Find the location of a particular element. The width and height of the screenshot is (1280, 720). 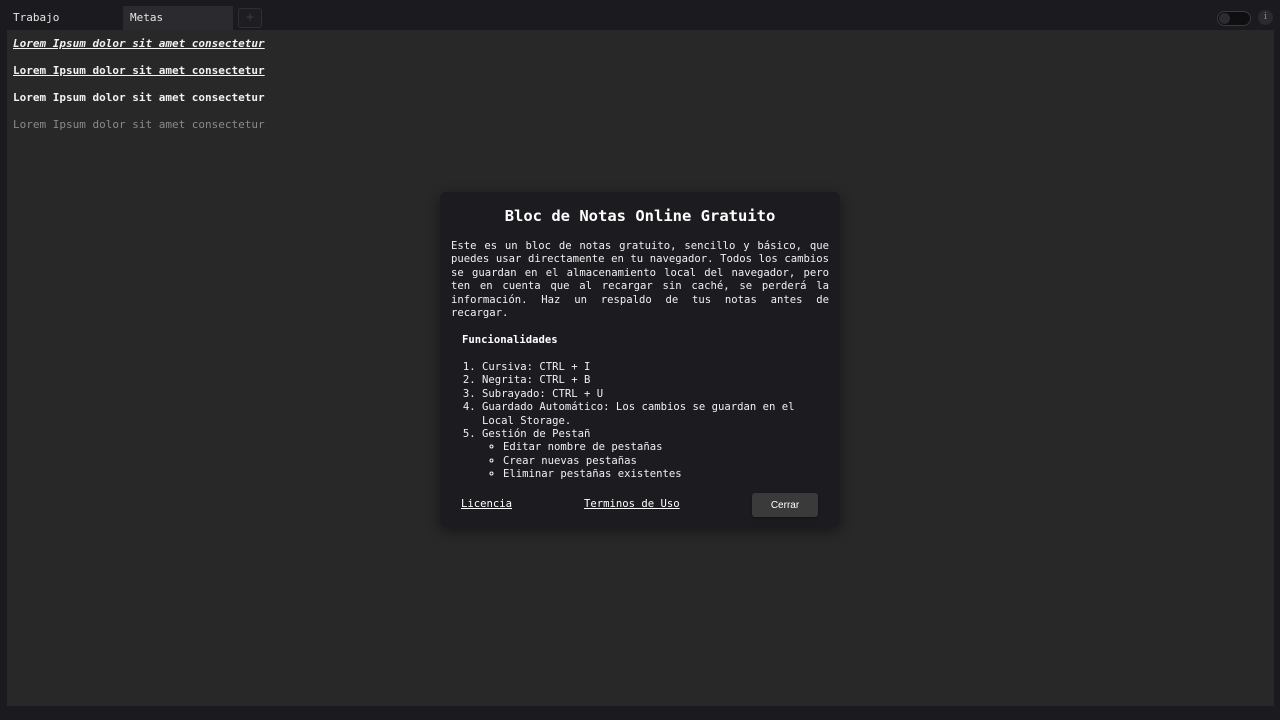

add-tab-button: + is located at coordinates (250, 18).